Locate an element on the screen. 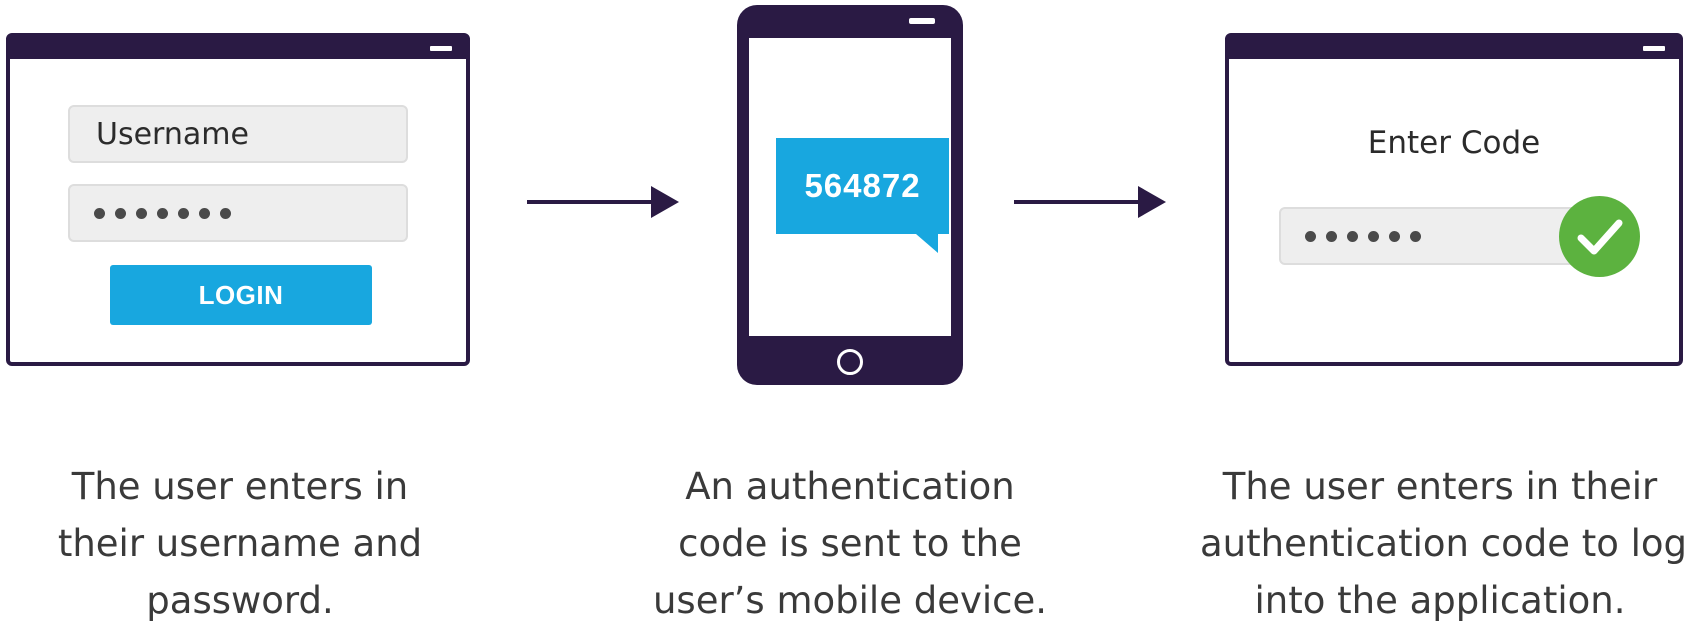 Image resolution: width=1684 pixels, height=629 pixels. checkmark-icon is located at coordinates (1599, 236).